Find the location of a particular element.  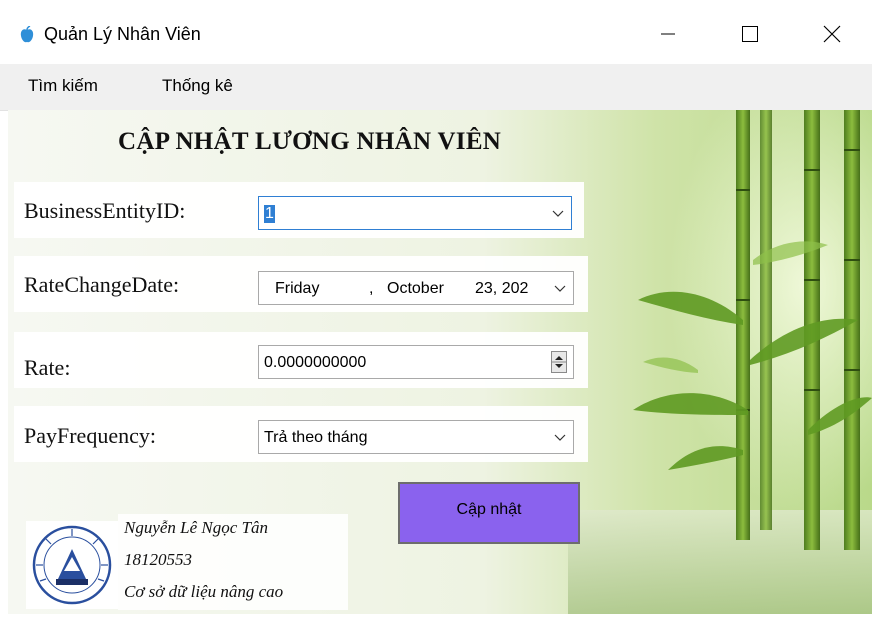

menu-item-search: Tìm kiếm is located at coordinates (63, 86).